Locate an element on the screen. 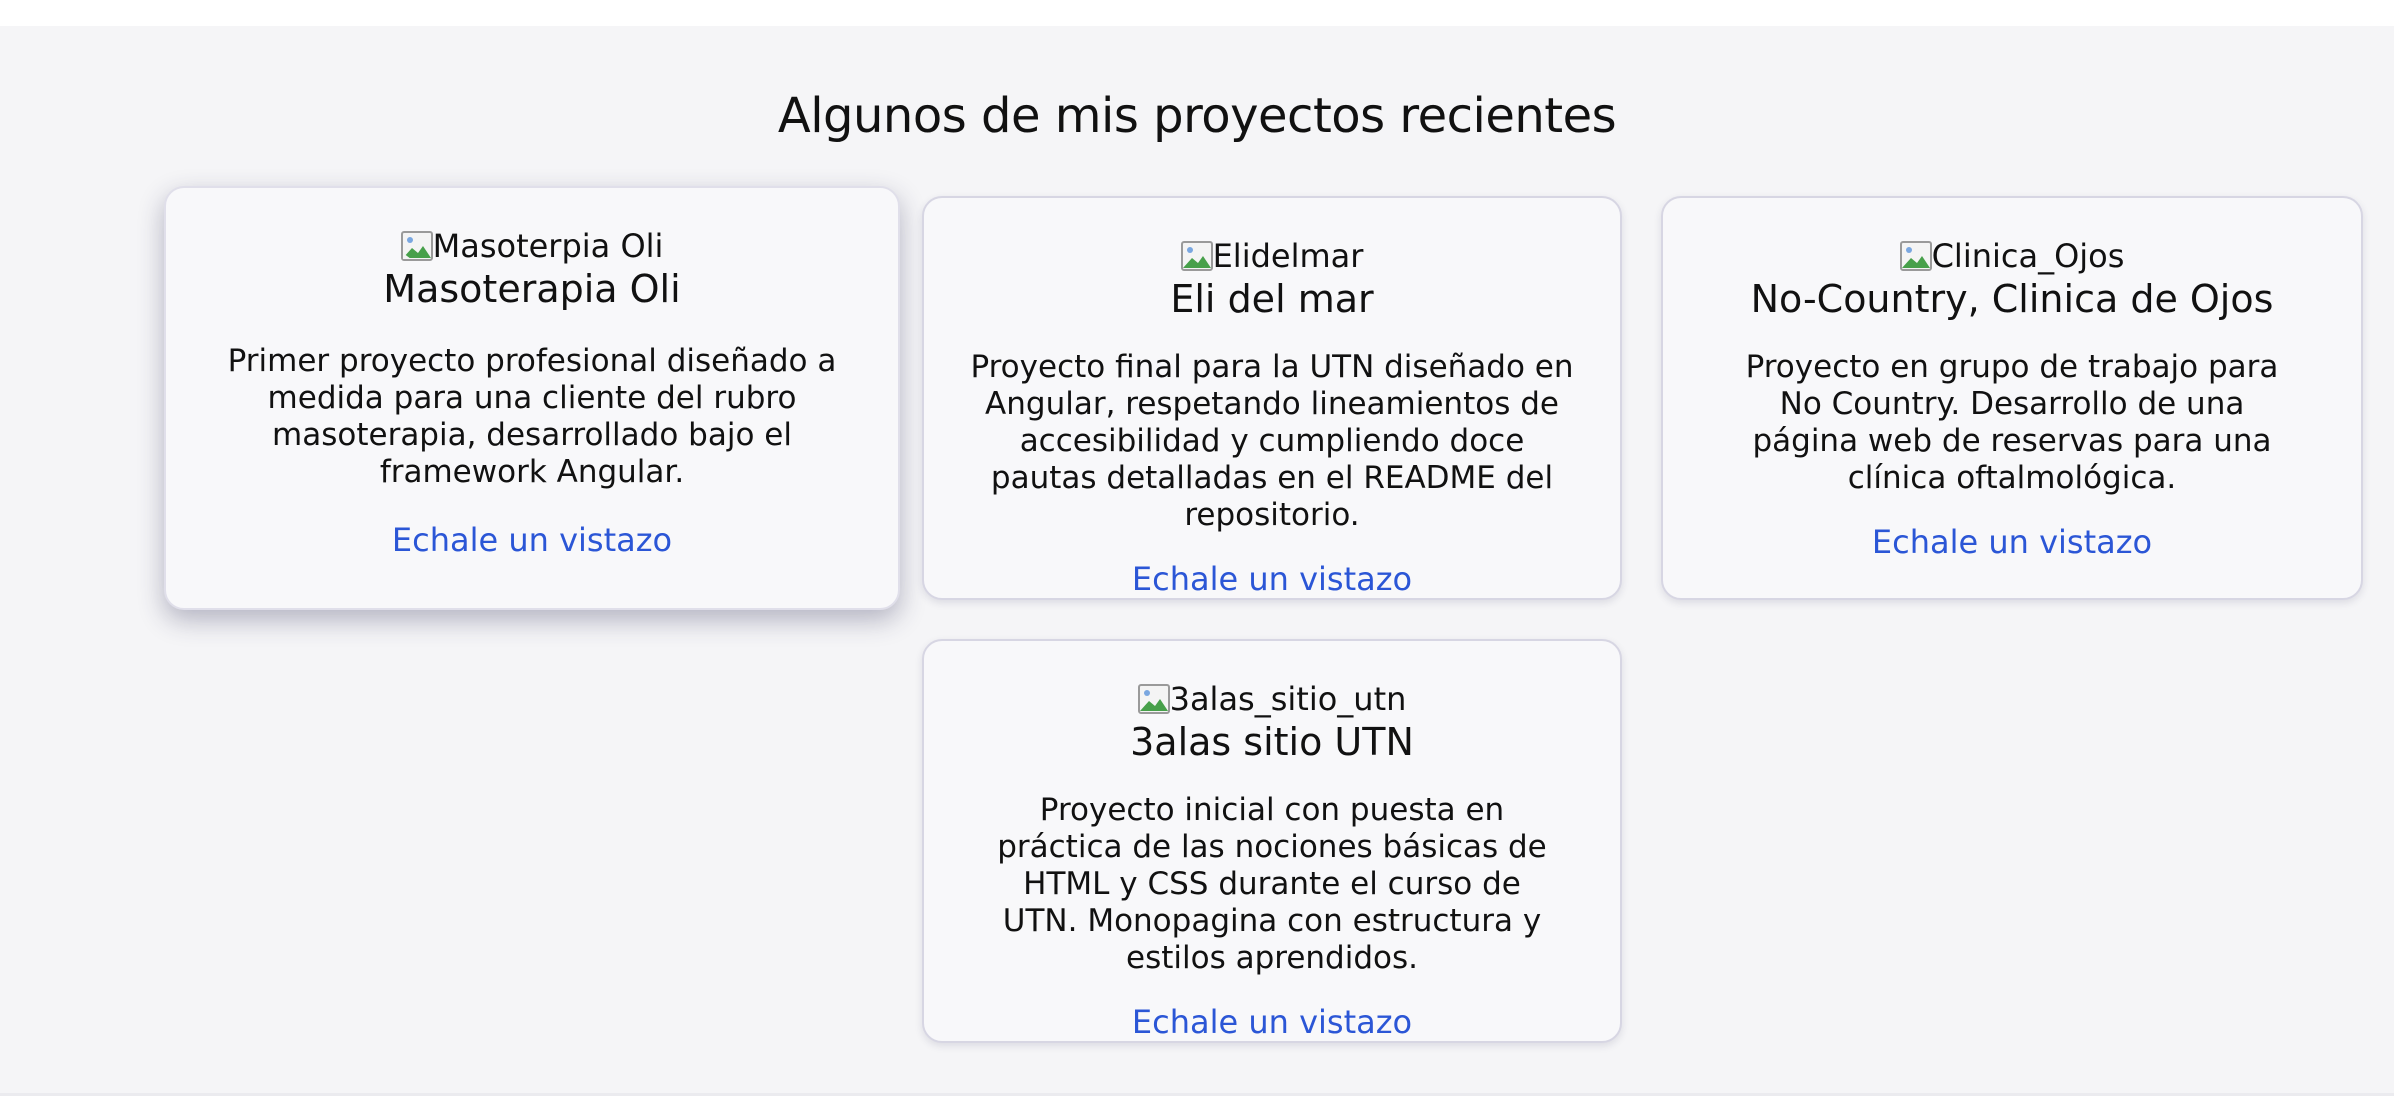 Image resolution: width=2394 pixels, height=1096 pixels. project-title: No-Country, Clinica de Ojos is located at coordinates (2012, 299).